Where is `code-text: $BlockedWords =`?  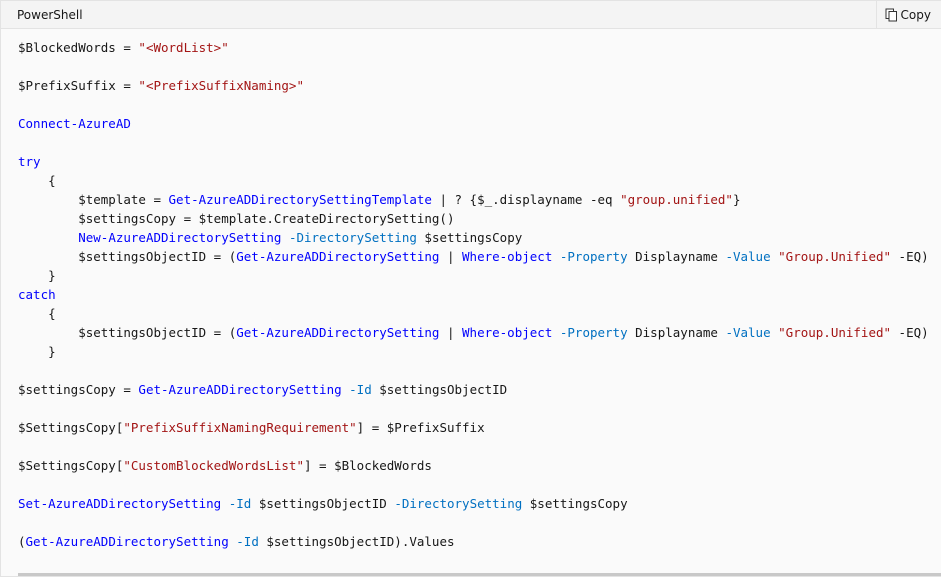
code-text: $BlockedWords = is located at coordinates (78, 47).